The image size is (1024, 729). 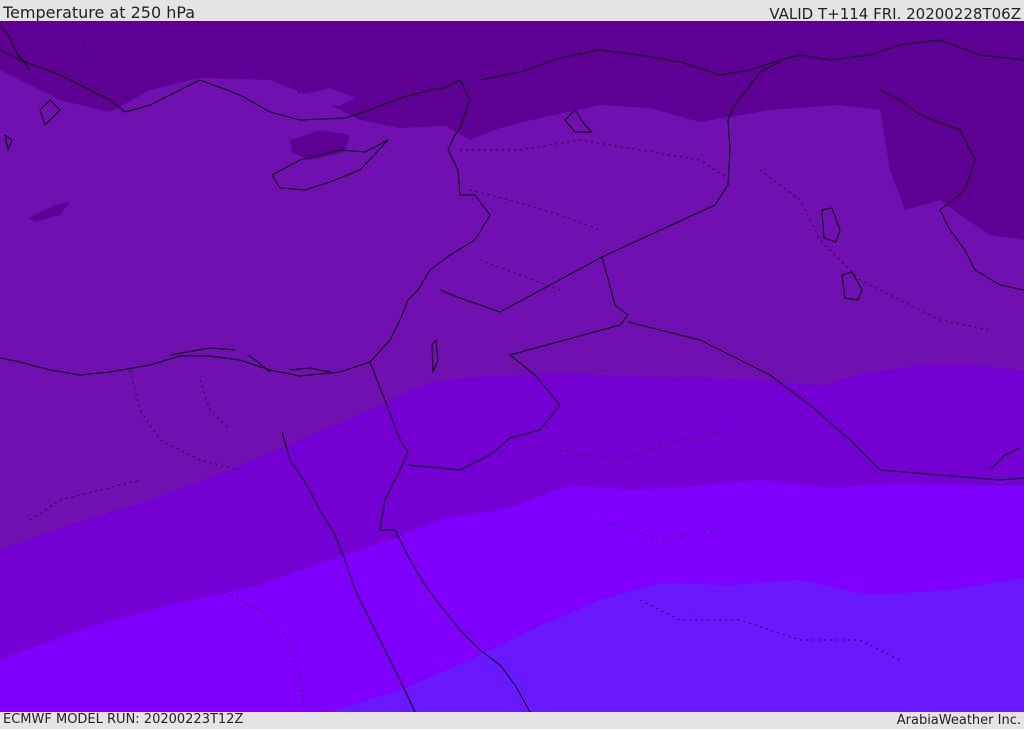 I want to click on model-run-label: ECMWF MODEL RUN: 20200223T12Z, so click(x=123, y=719).